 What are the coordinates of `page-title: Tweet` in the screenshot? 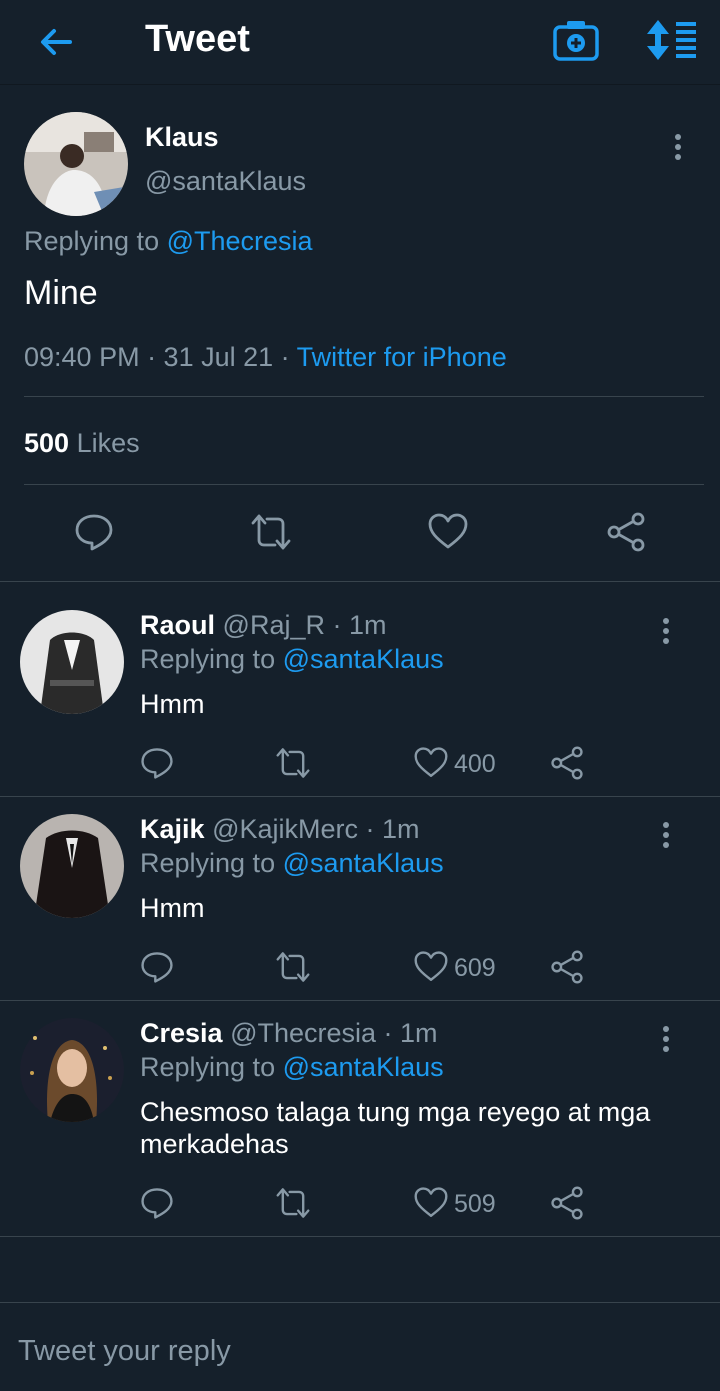 It's located at (197, 39).